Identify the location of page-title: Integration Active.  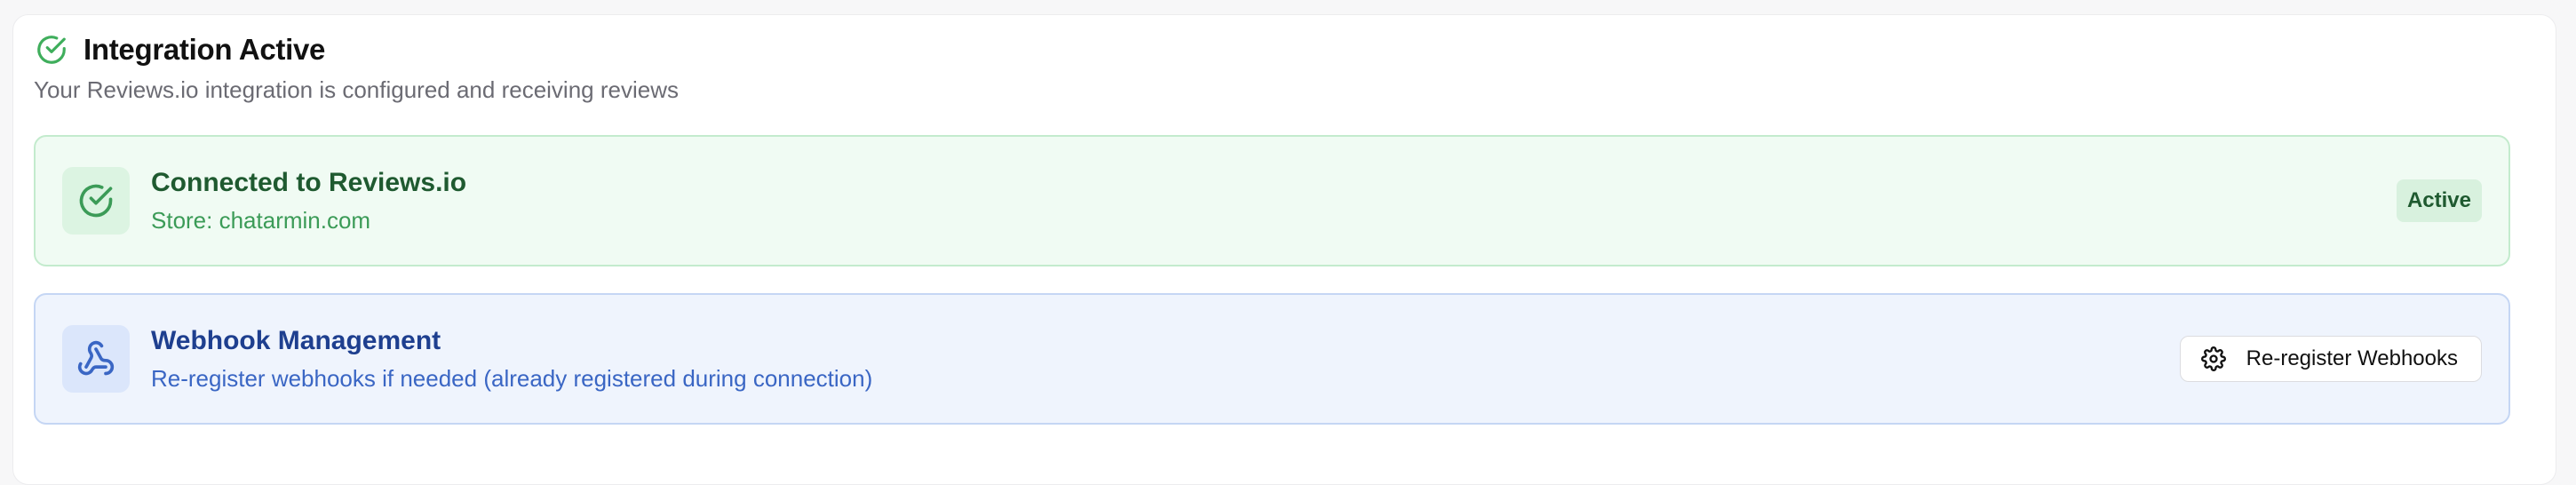
(204, 49).